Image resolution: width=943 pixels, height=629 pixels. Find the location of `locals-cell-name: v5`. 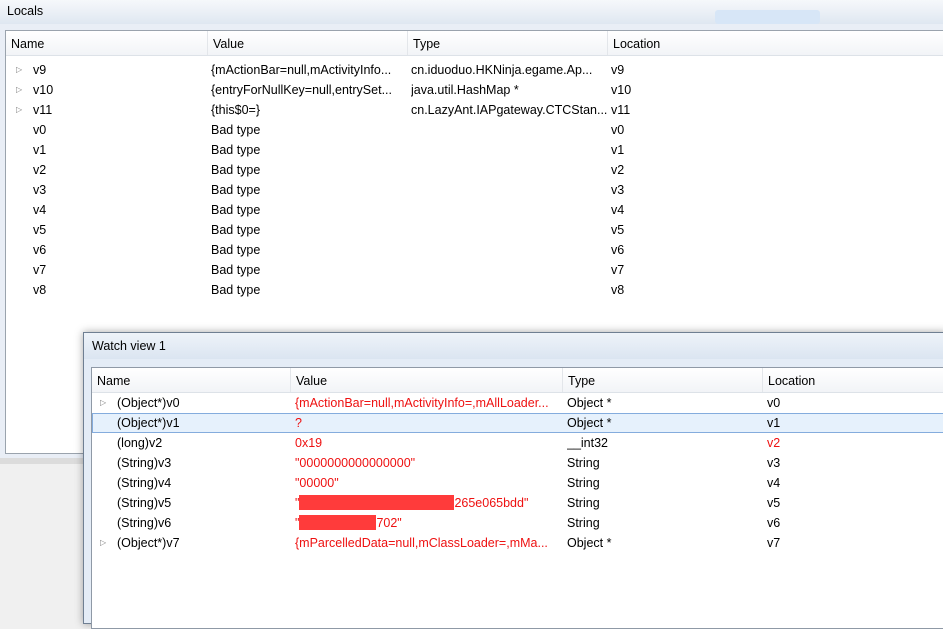

locals-cell-name: v5 is located at coordinates (40, 230).